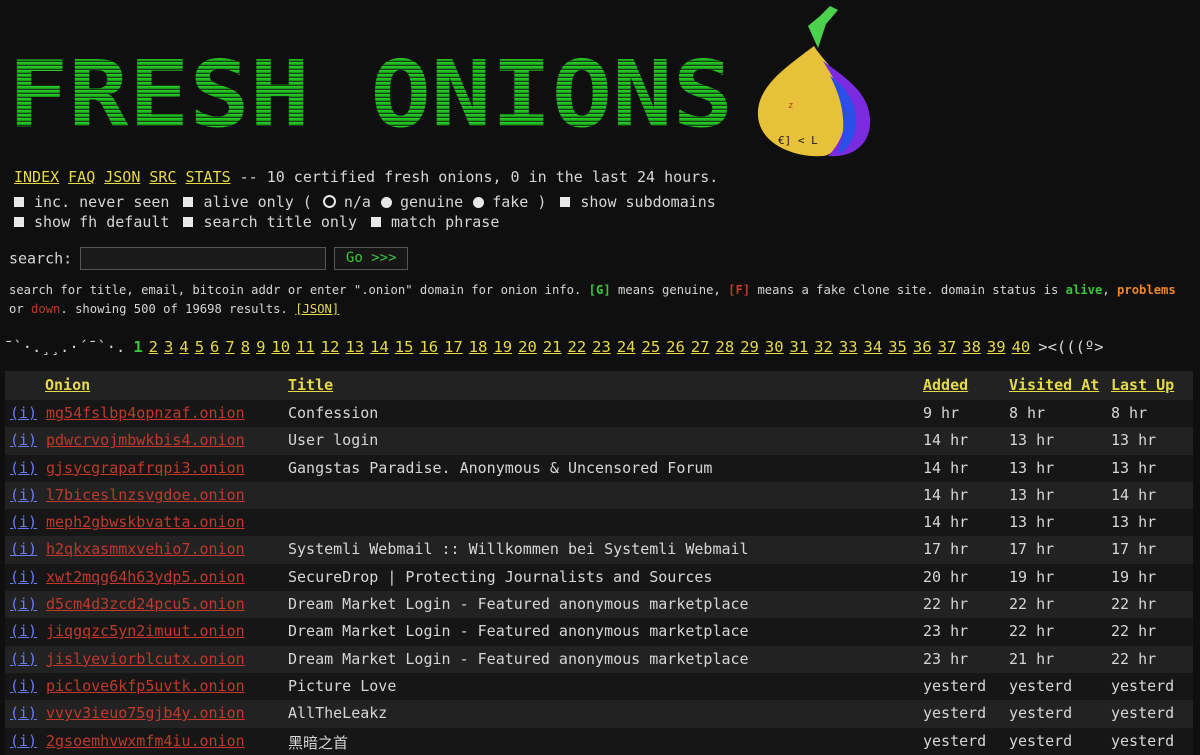  Describe the element at coordinates (1142, 385) in the screenshot. I see `sort-lastup-header: Last Up` at that location.